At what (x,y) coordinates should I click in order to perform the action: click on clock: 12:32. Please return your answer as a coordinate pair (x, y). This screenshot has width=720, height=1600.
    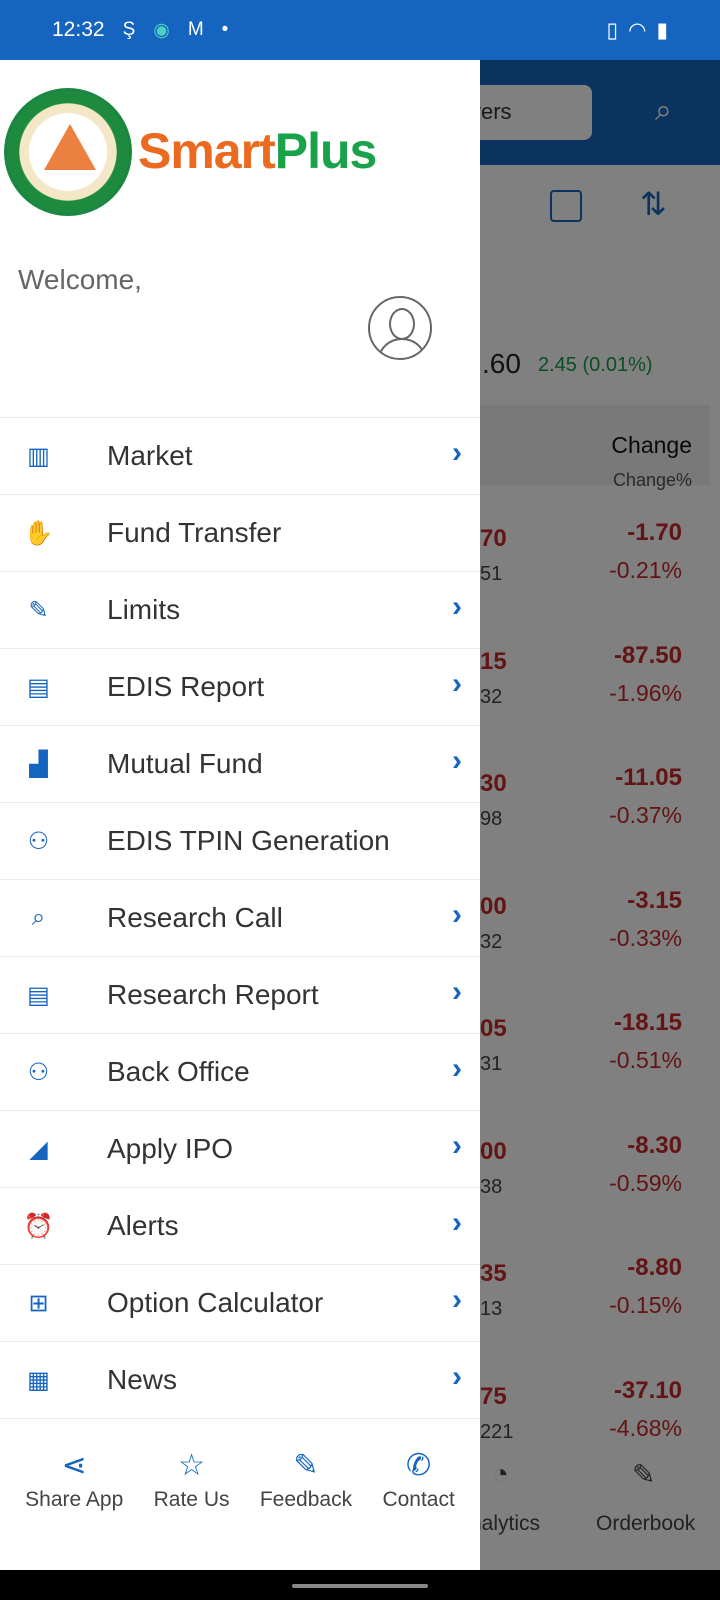
    Looking at the image, I should click on (78, 29).